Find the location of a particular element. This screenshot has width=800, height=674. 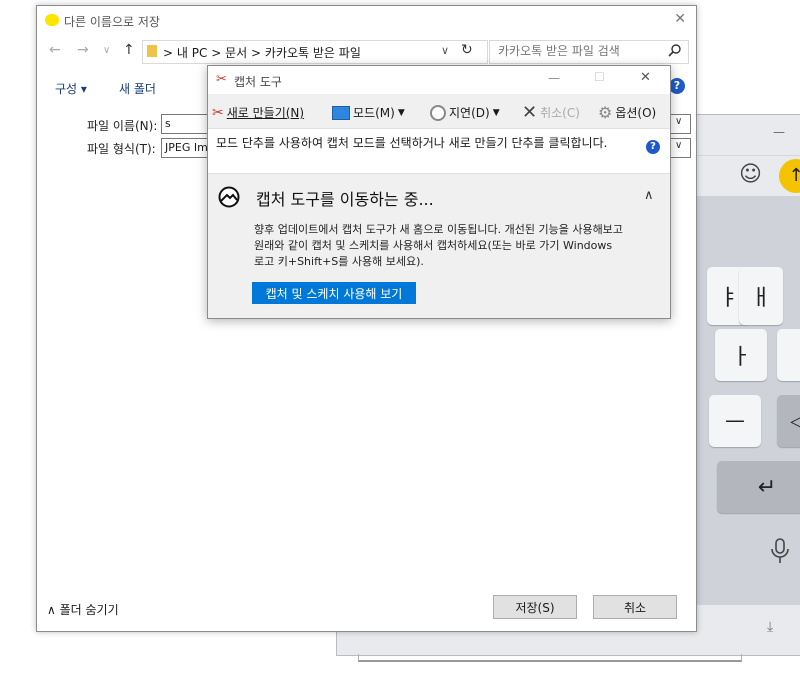

clock-icon is located at coordinates (438, 112).